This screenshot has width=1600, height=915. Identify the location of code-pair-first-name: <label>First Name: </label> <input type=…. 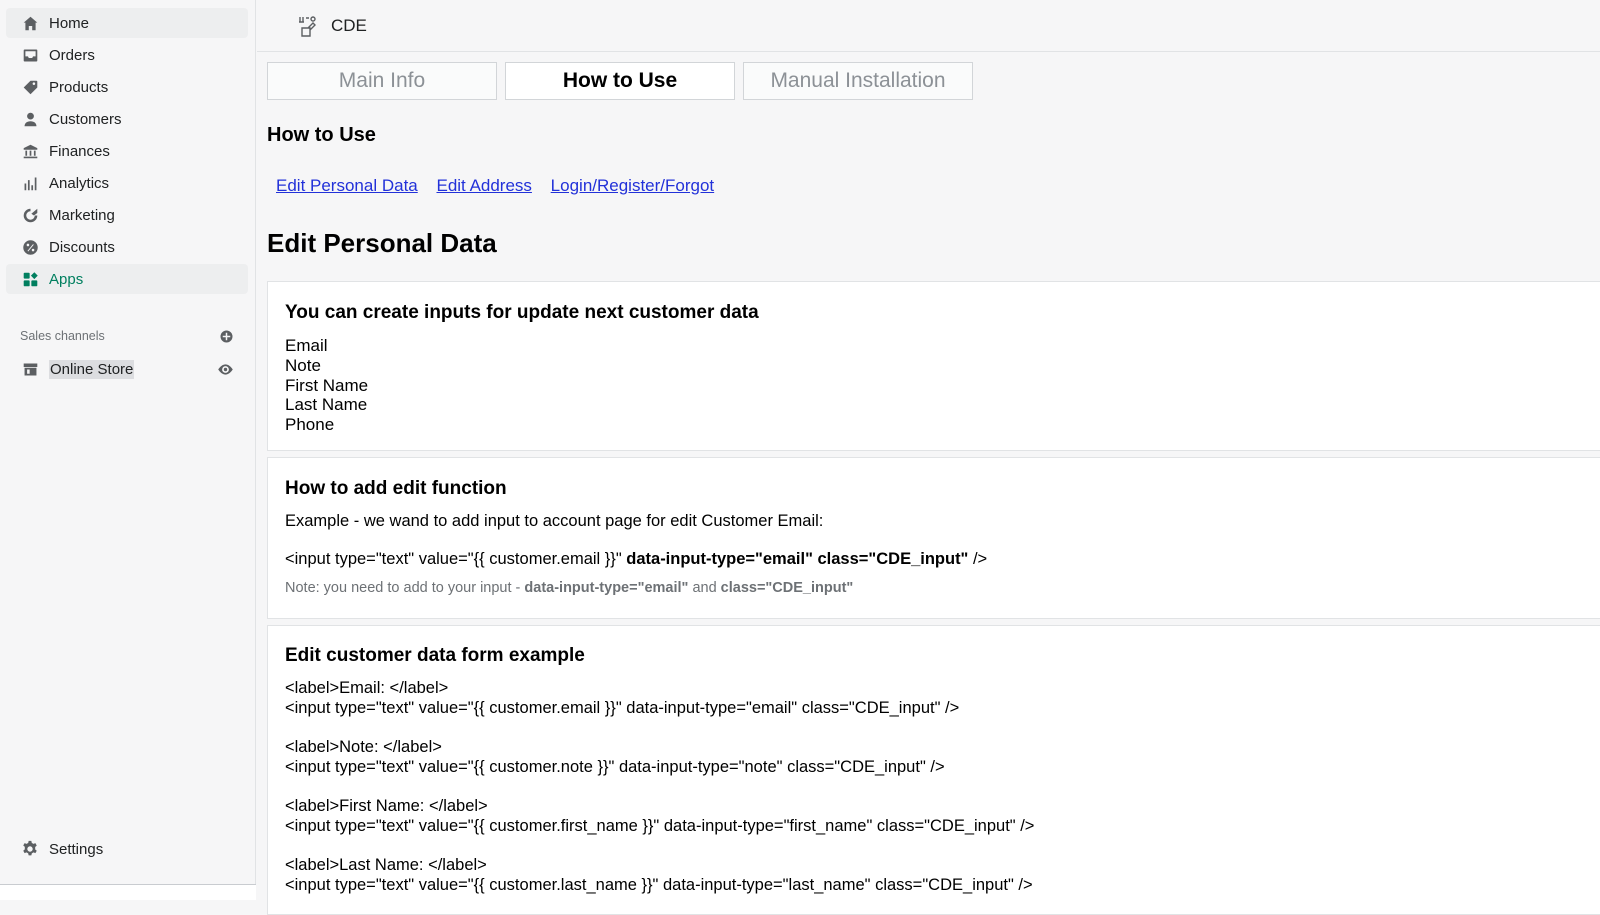
(934, 817).